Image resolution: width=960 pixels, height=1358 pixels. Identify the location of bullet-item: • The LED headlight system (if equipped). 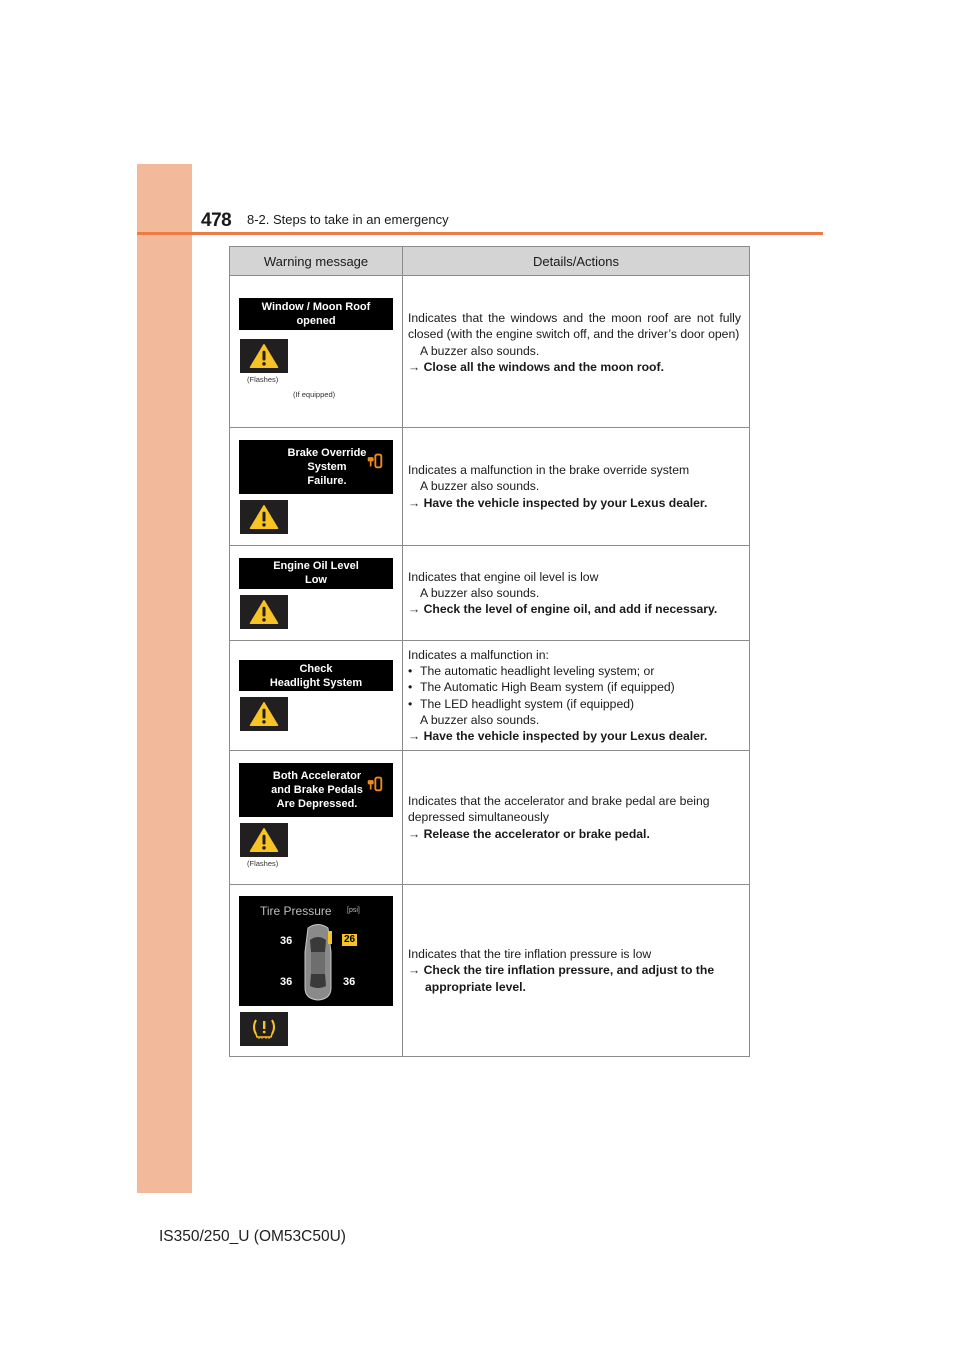
(574, 704).